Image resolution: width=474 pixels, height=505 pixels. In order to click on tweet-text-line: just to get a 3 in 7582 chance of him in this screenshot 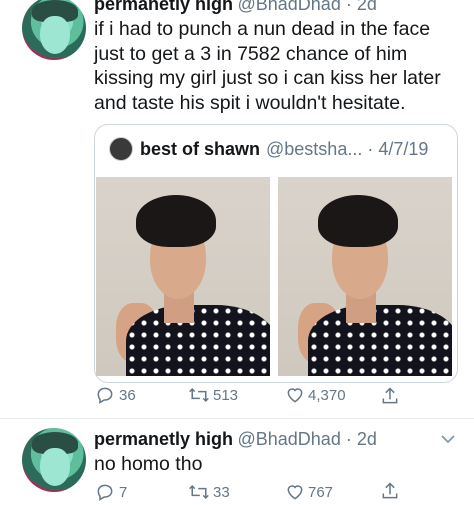, I will do `click(251, 53)`.